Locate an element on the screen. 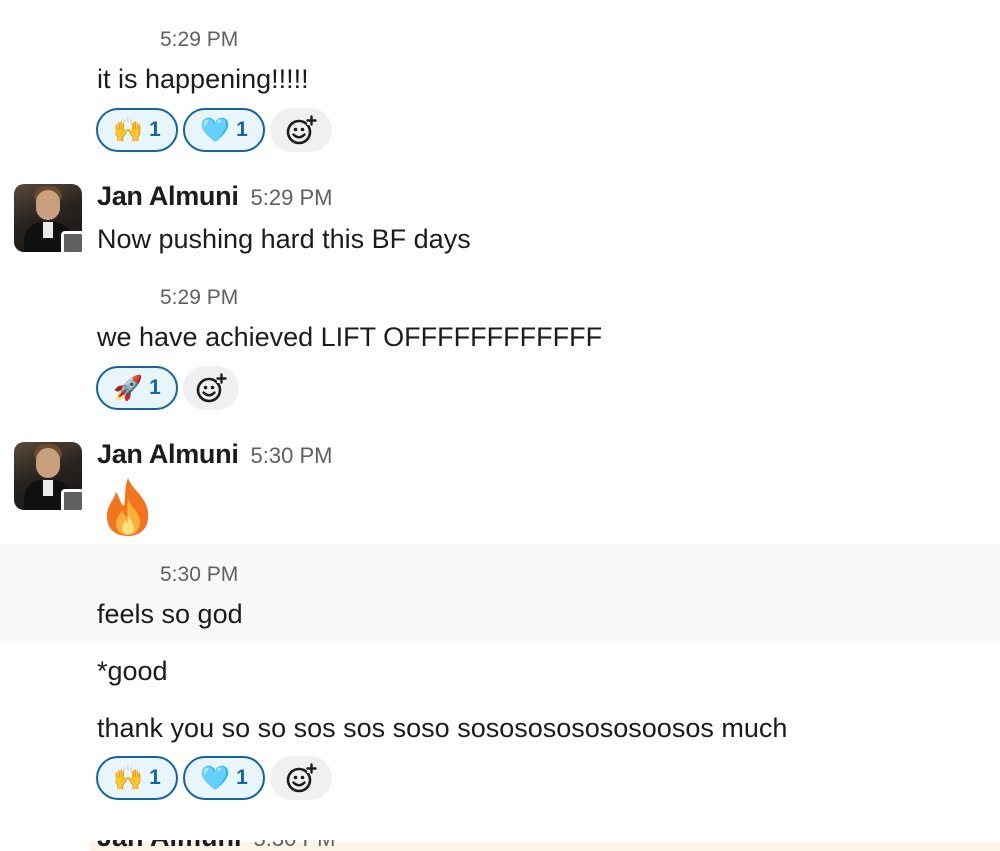 The height and width of the screenshot is (851, 1000). fire-icon is located at coordinates (127, 507).